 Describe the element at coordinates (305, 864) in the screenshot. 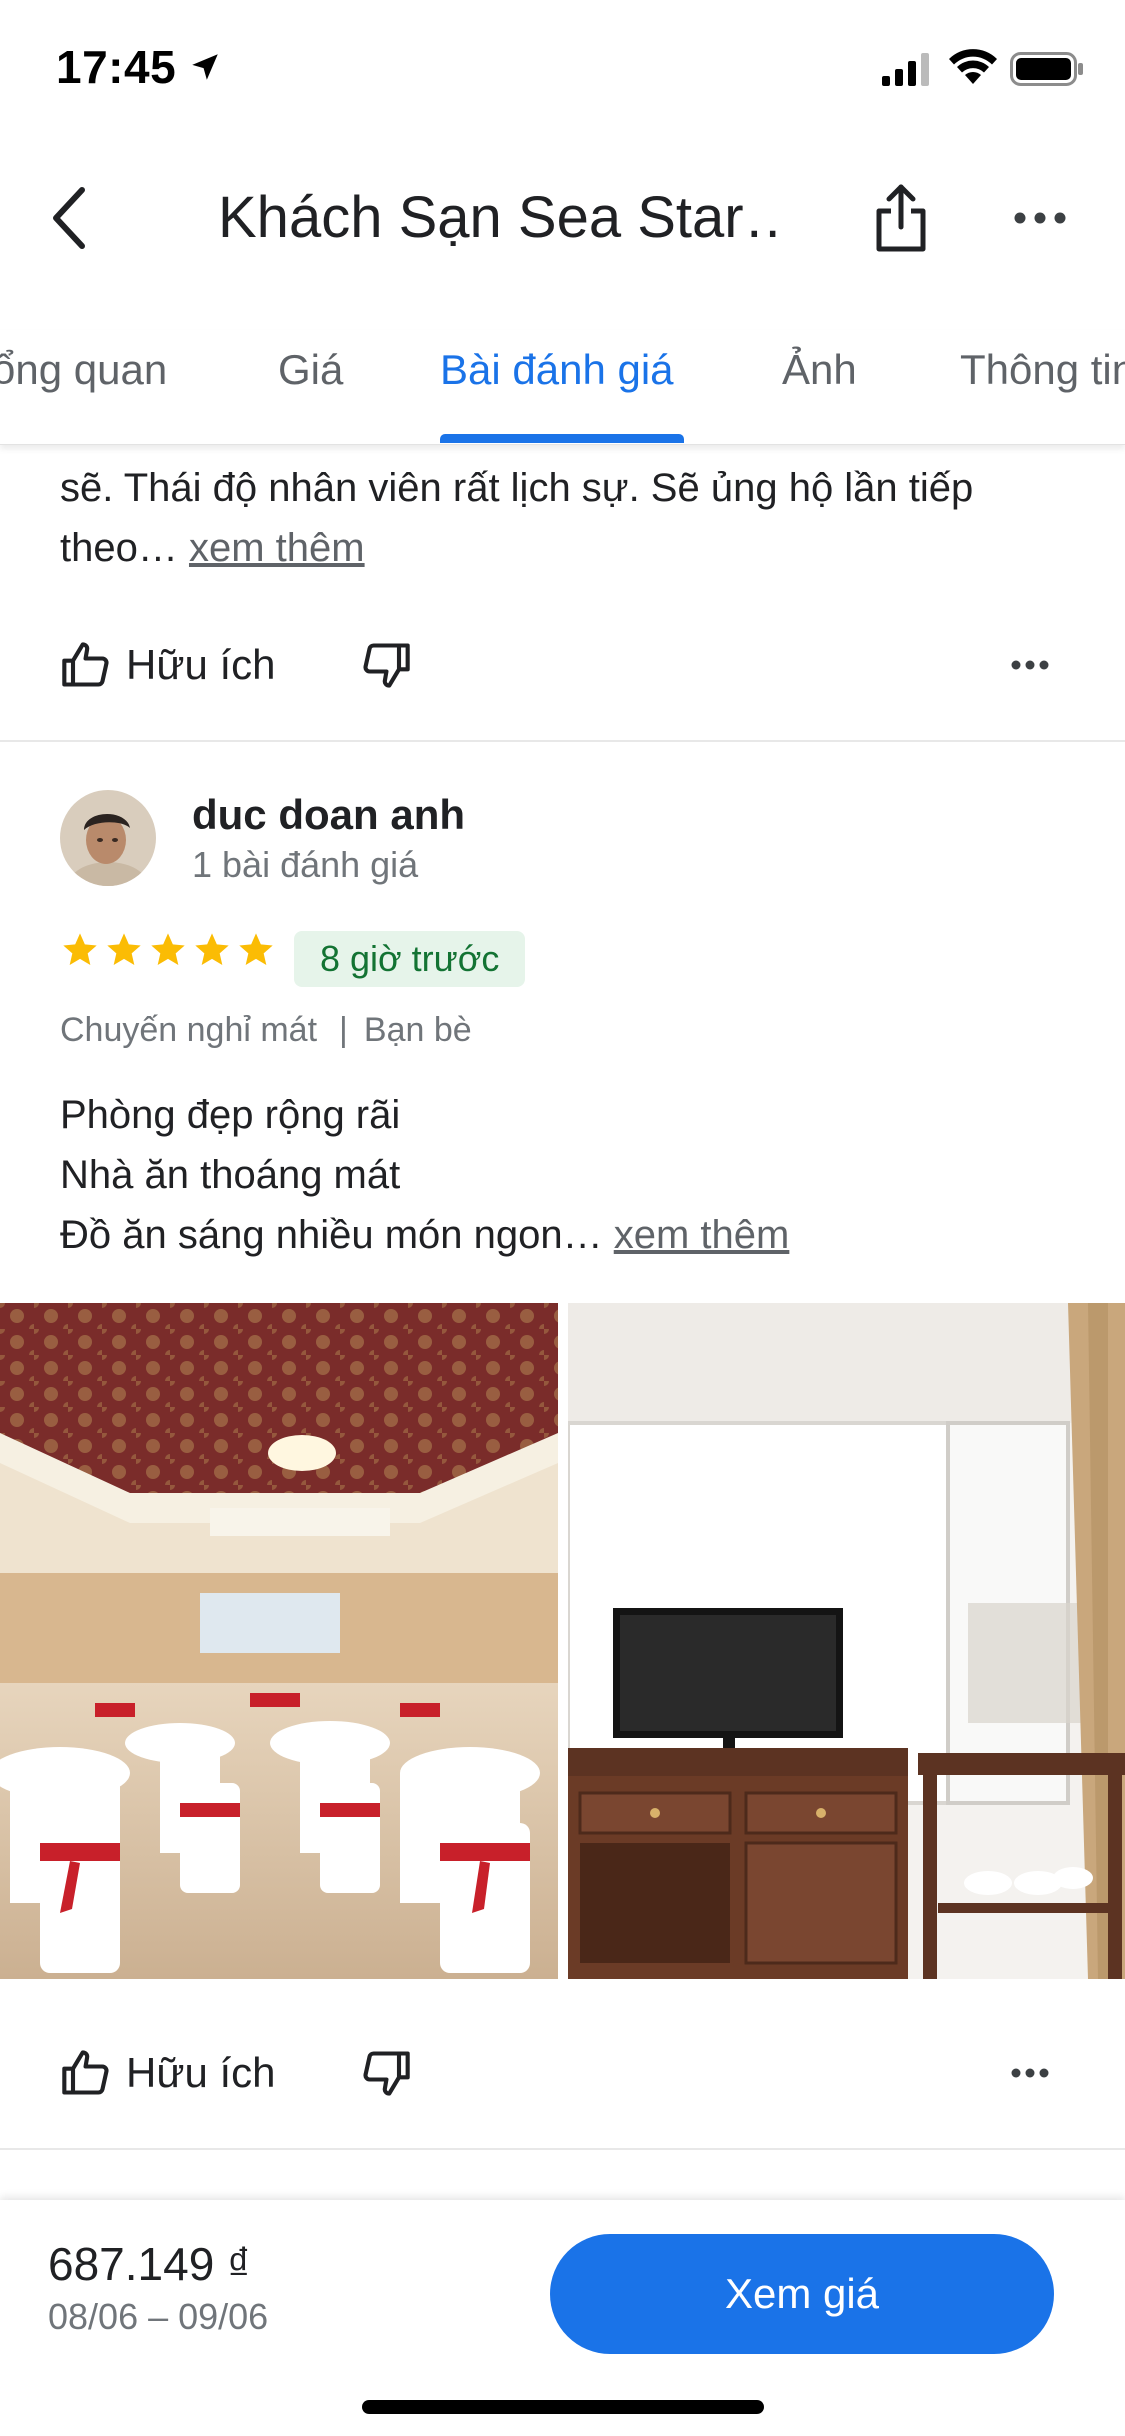

I see `reviewer-review-count: 1 bài đánh giá` at that location.